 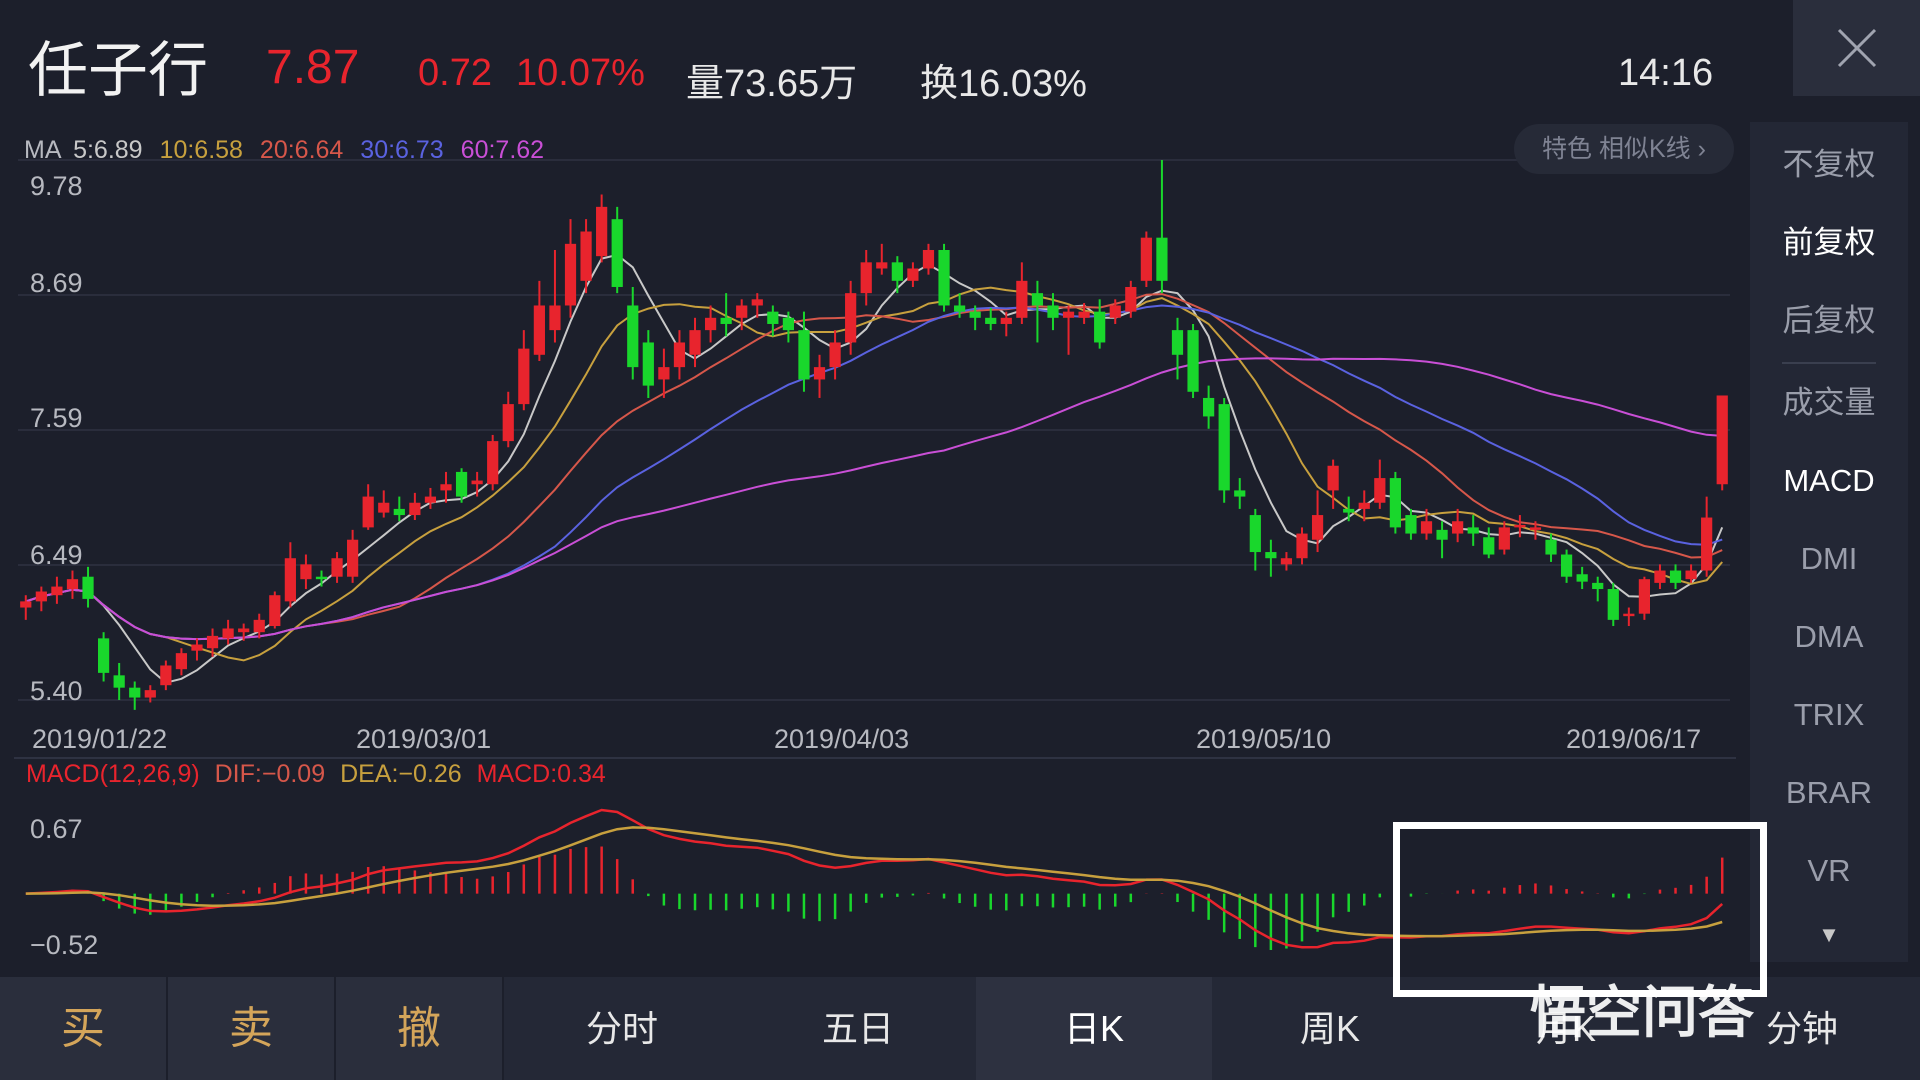 I want to click on menu-item-trix: TRIX, so click(x=1829, y=715).